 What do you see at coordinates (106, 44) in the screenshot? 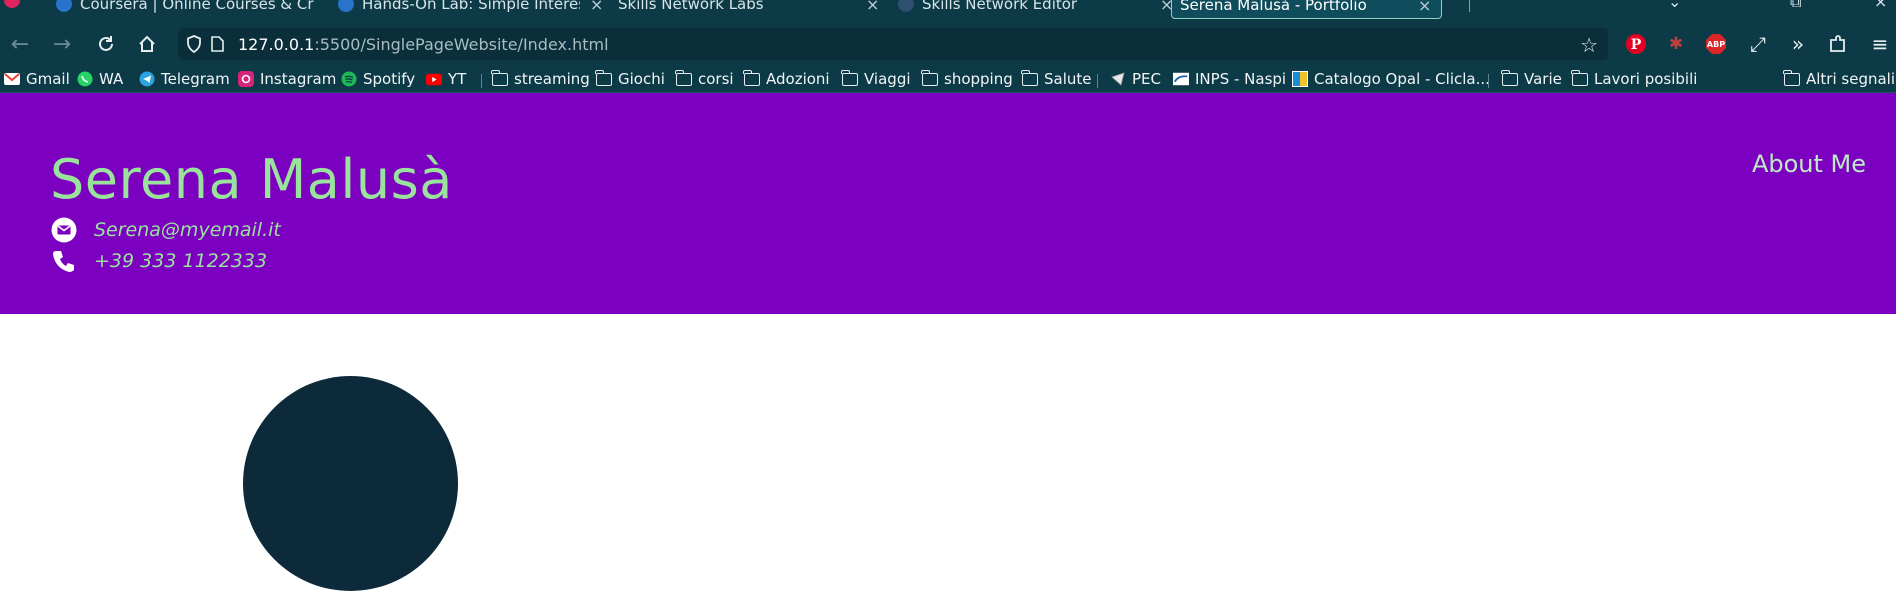
I see `reload-icon` at bounding box center [106, 44].